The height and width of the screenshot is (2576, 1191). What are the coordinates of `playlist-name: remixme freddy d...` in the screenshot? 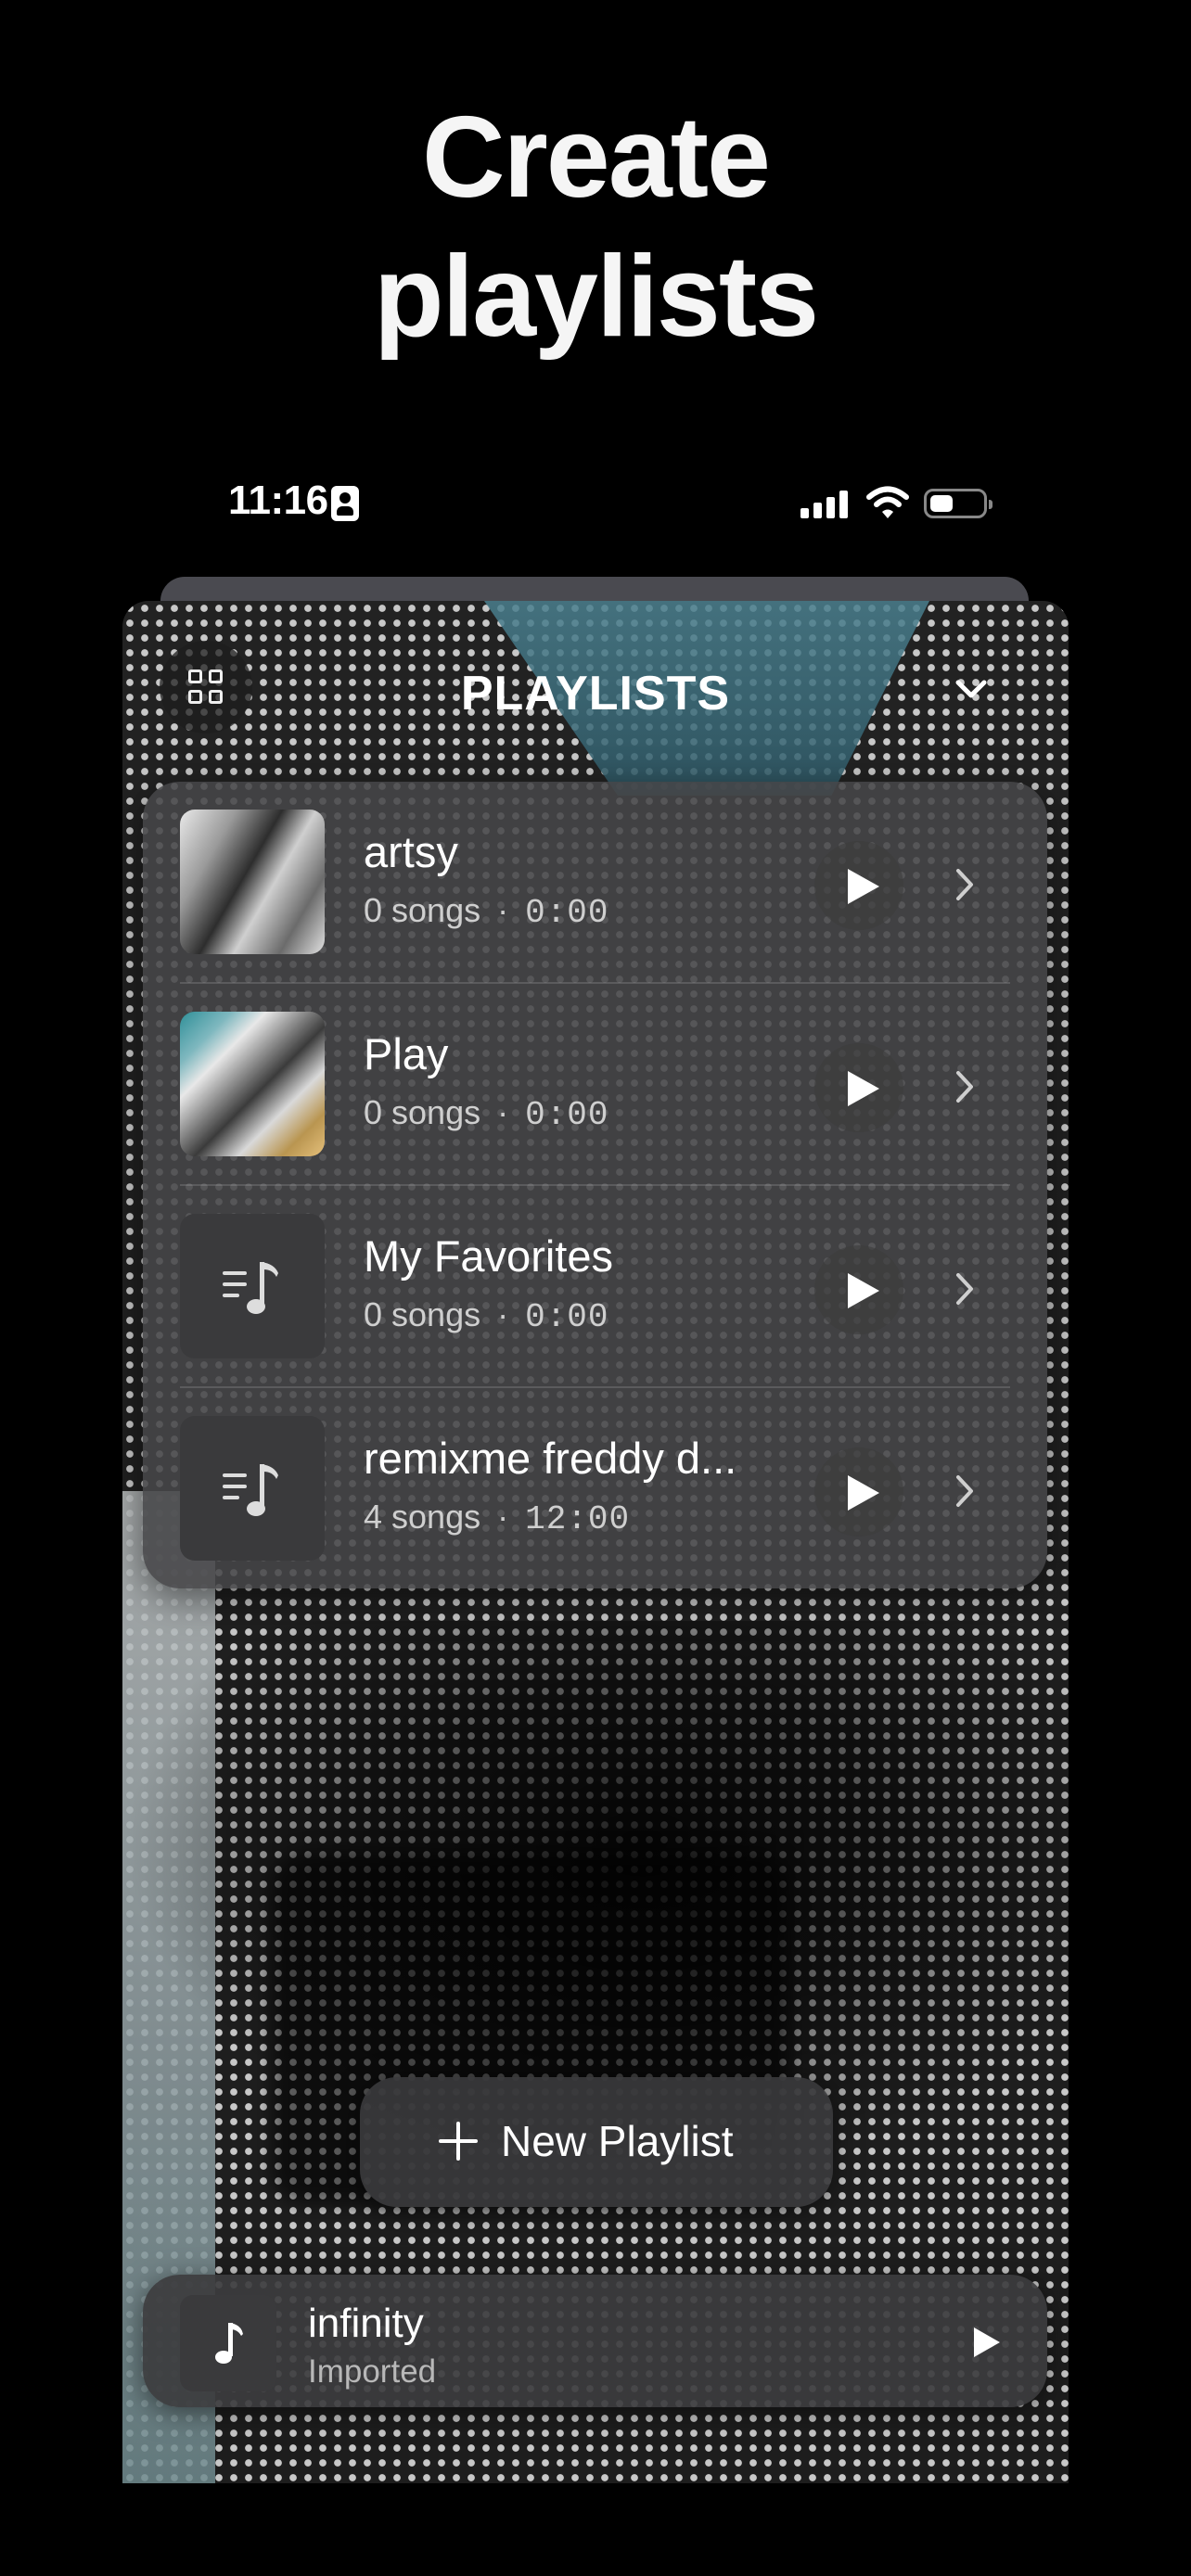 It's located at (550, 1458).